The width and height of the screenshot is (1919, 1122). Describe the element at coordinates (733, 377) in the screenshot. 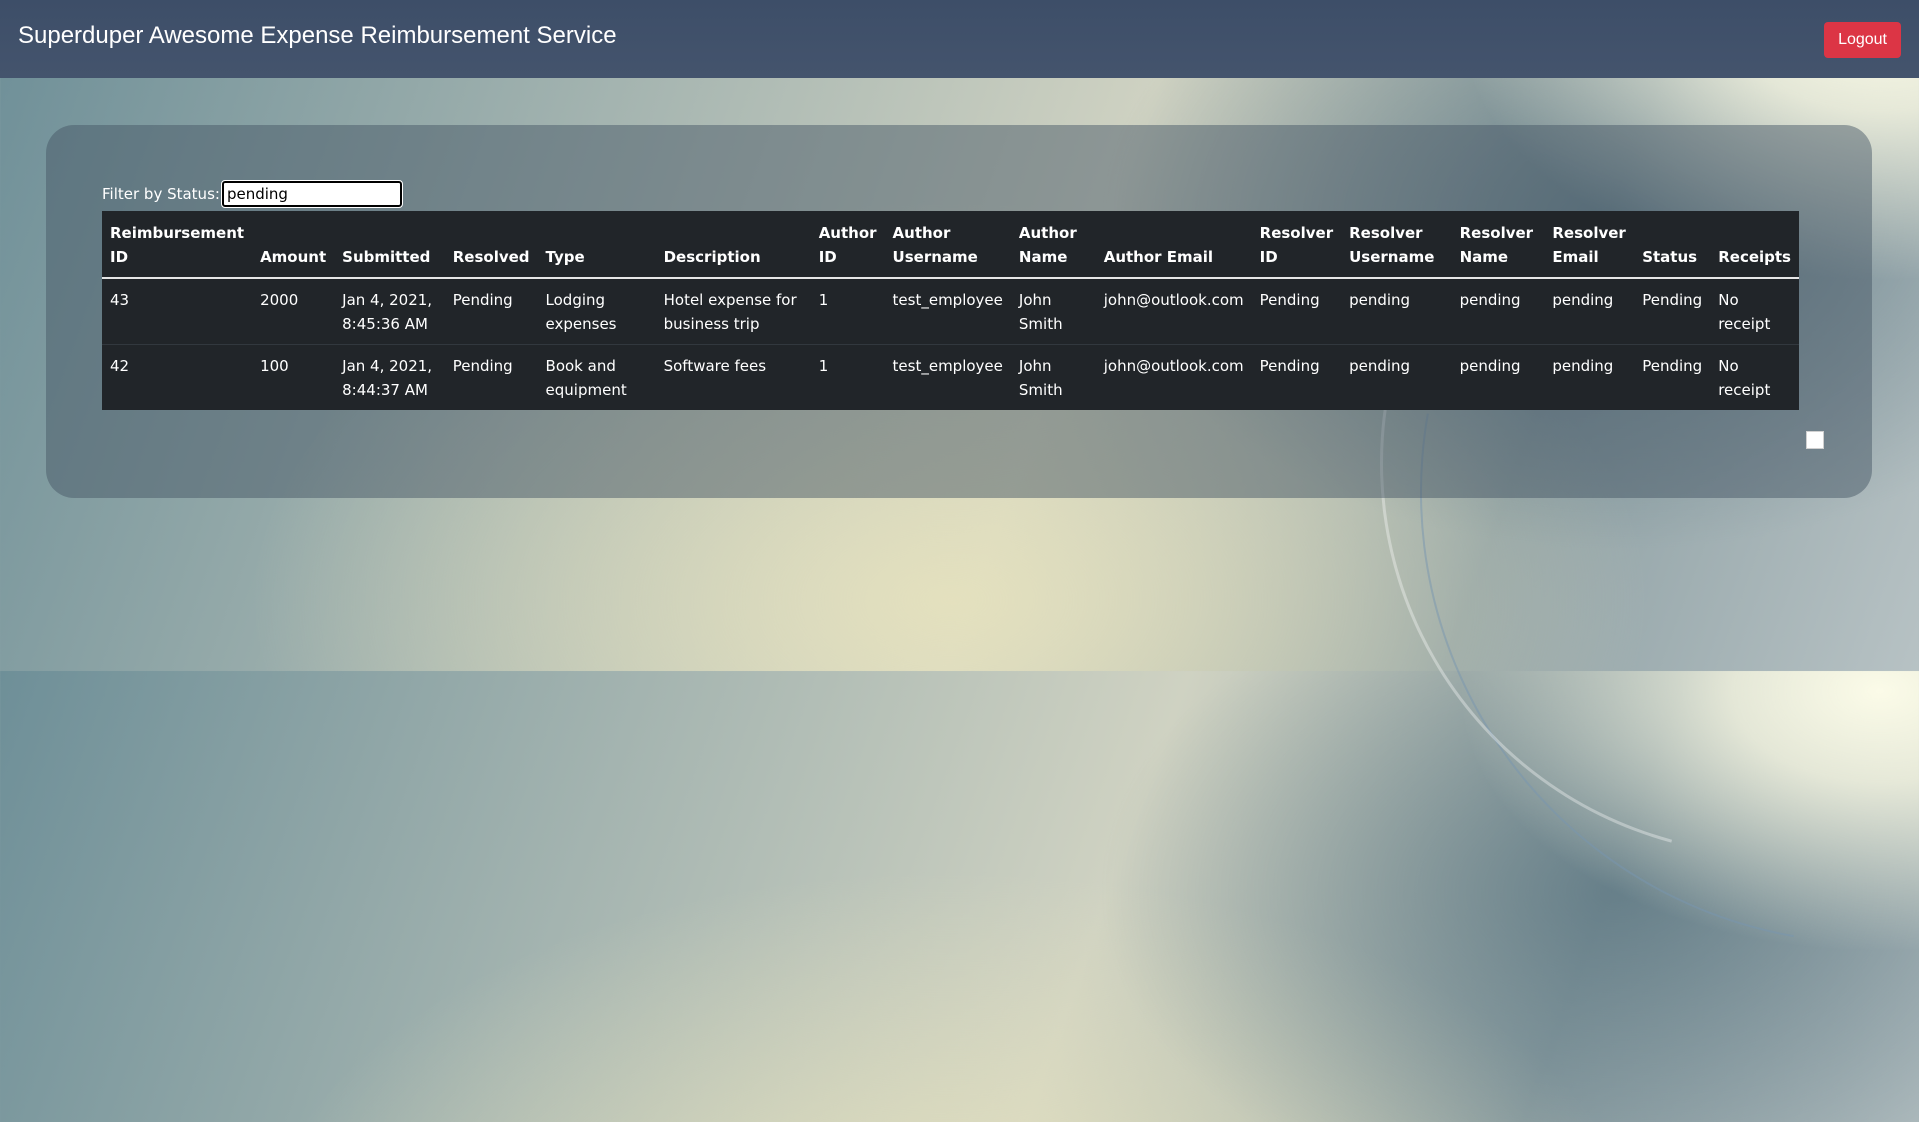

I see `cell-description: Software fees` at that location.